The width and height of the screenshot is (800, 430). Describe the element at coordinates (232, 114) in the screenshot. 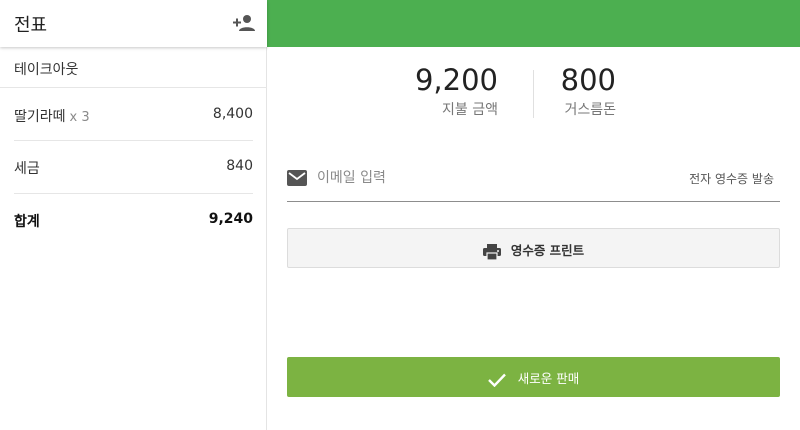

I see `line-item-amount: 8,400` at that location.